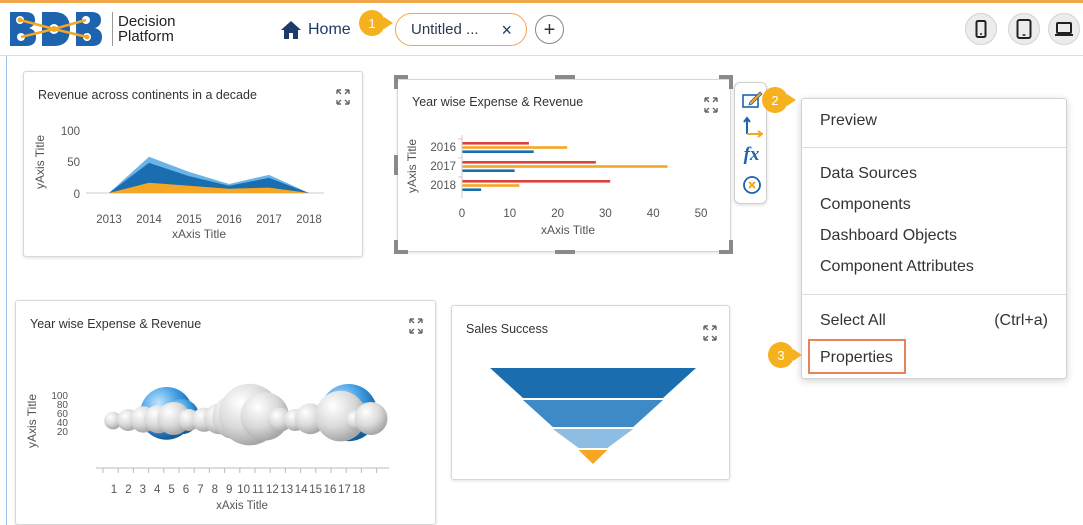 This screenshot has height=525, width=1083. I want to click on y-tick-label: 2018, so click(443, 186).